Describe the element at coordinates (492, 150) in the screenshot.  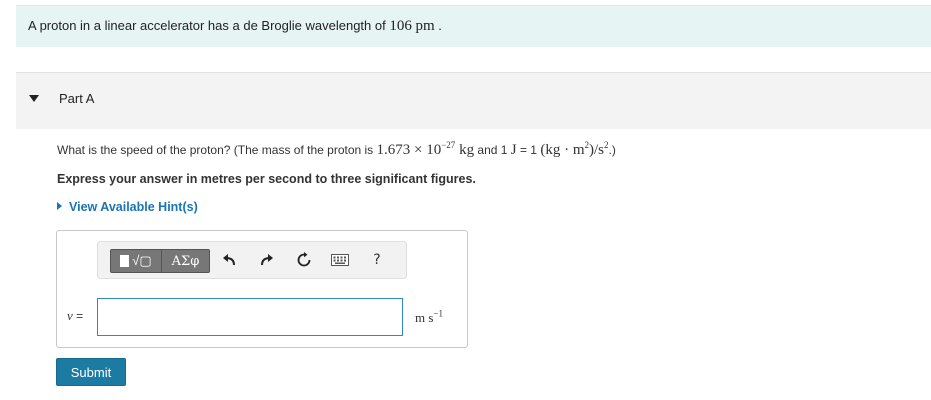
I see `question-text-2: and 1` at that location.